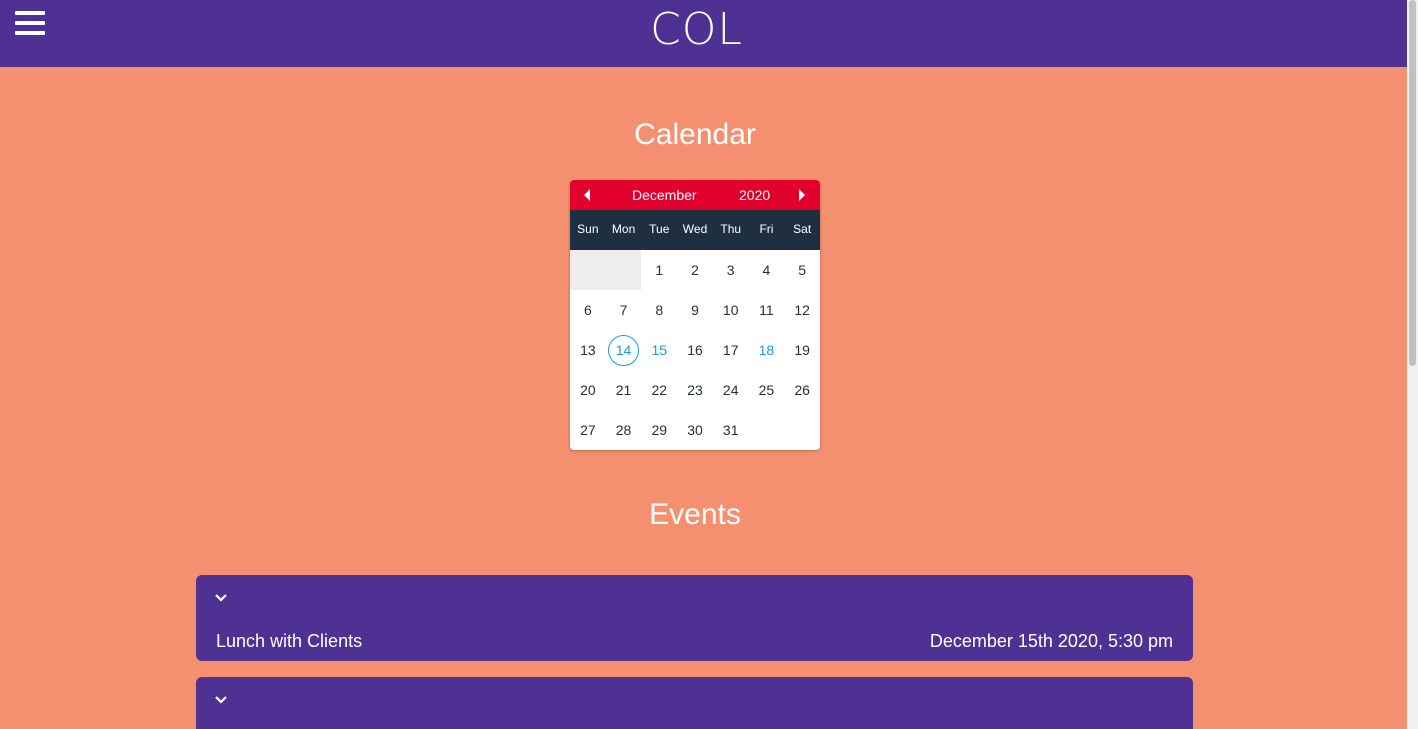 The height and width of the screenshot is (729, 1418). What do you see at coordinates (588, 229) in the screenshot?
I see `weekday-label: Sun` at bounding box center [588, 229].